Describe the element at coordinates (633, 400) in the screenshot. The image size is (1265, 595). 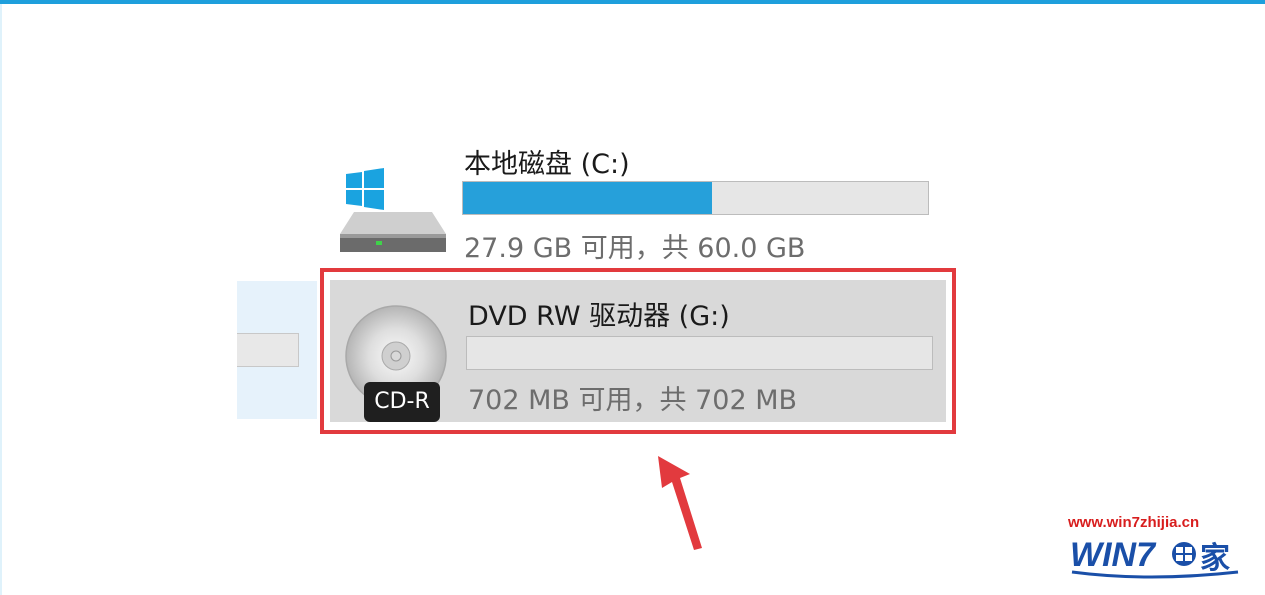
I see `drive-free-space: 702 MB 可用，共 702 MB` at that location.